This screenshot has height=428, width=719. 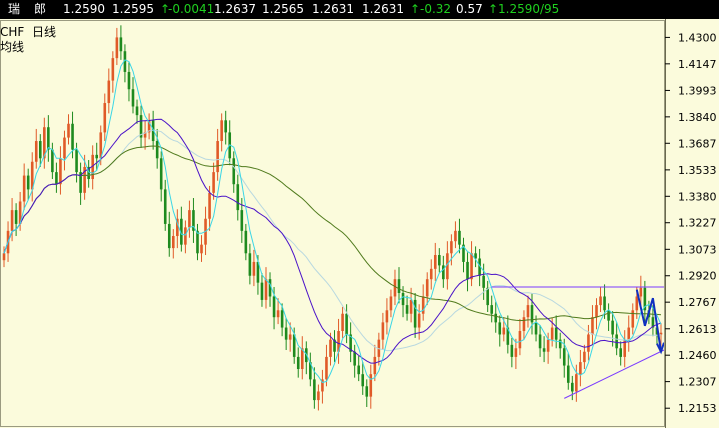 I want to click on last-price: 1.2590, so click(x=84, y=9).